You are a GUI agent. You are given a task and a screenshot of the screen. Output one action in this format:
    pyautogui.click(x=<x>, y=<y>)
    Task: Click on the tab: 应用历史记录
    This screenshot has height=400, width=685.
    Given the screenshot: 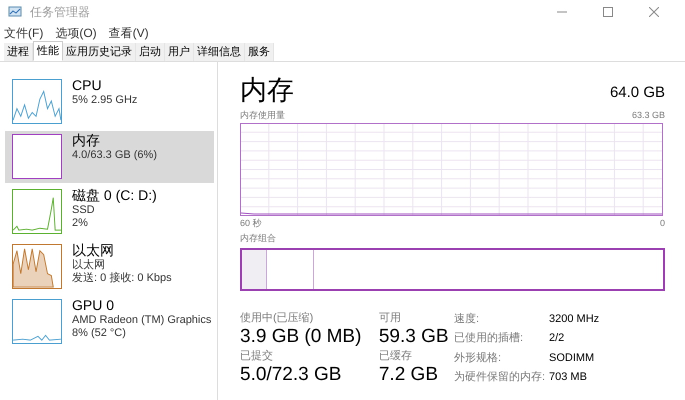 What is the action you would take?
    pyautogui.click(x=99, y=52)
    